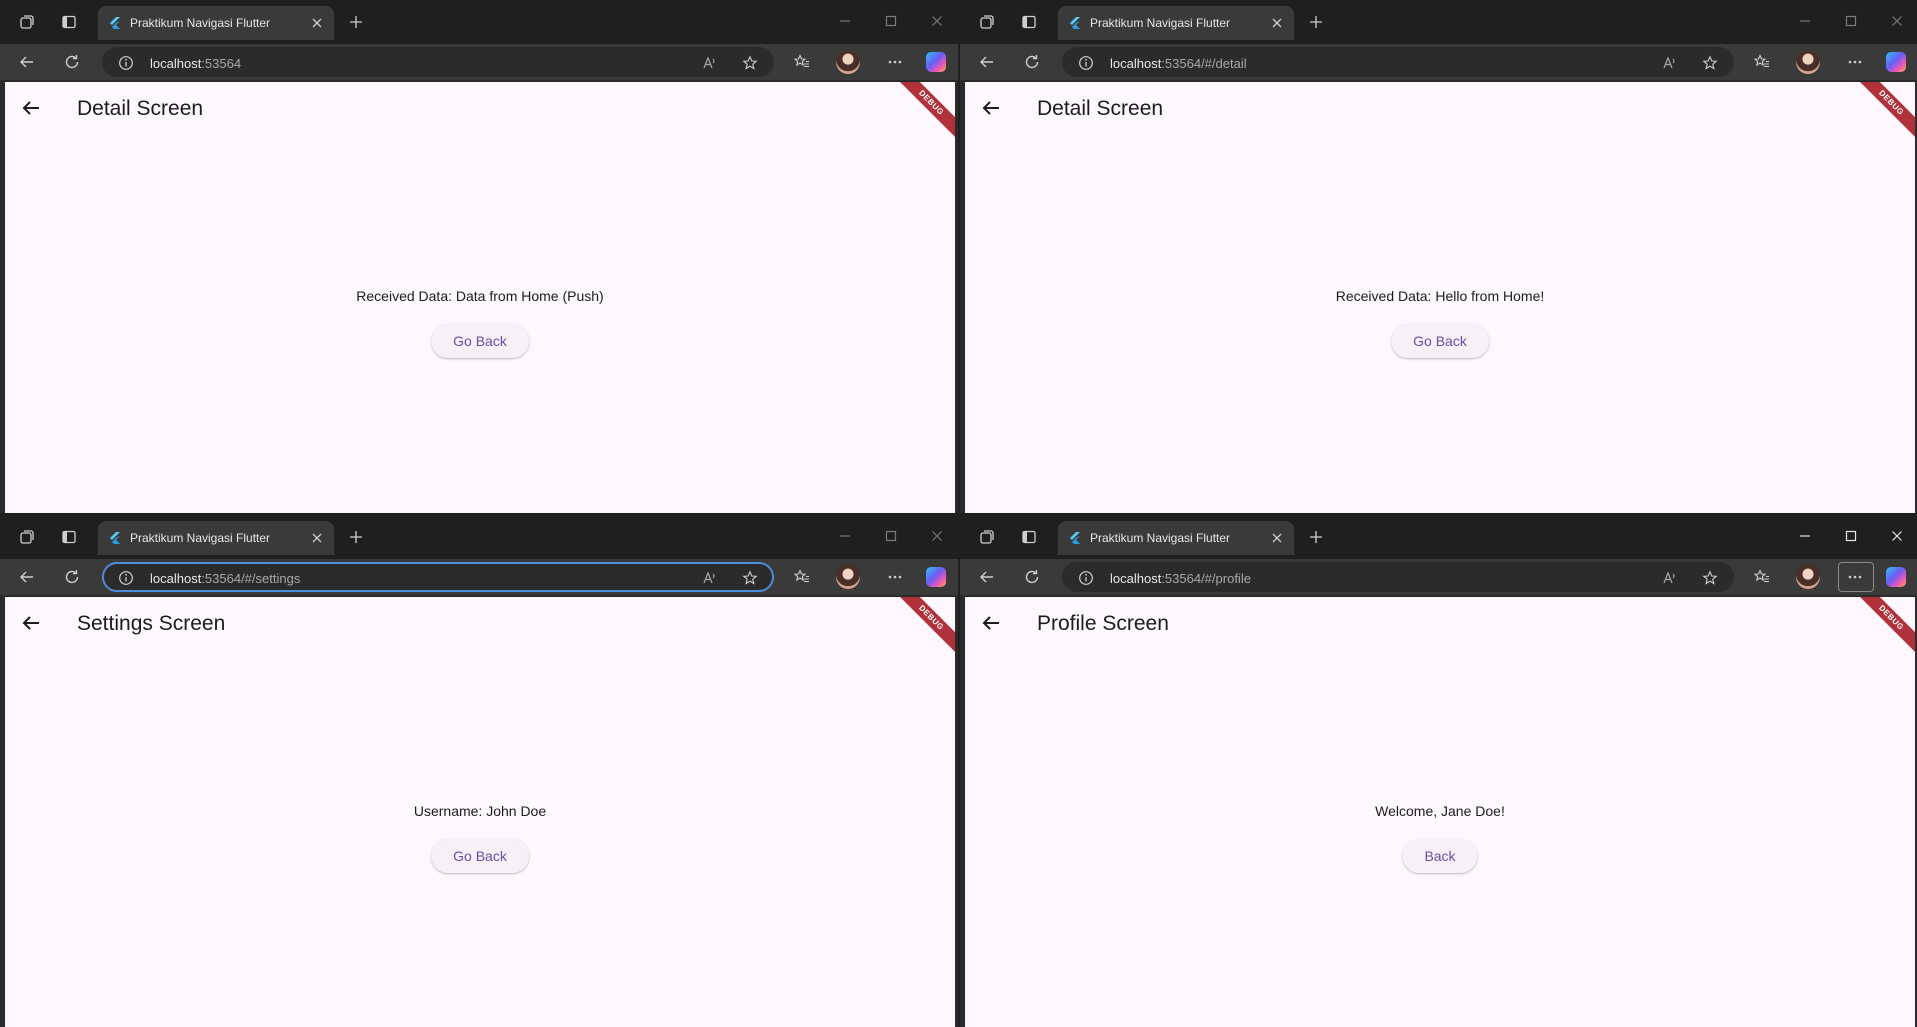  I want to click on address-bar: localhost:53564/#/settings, so click(438, 577).